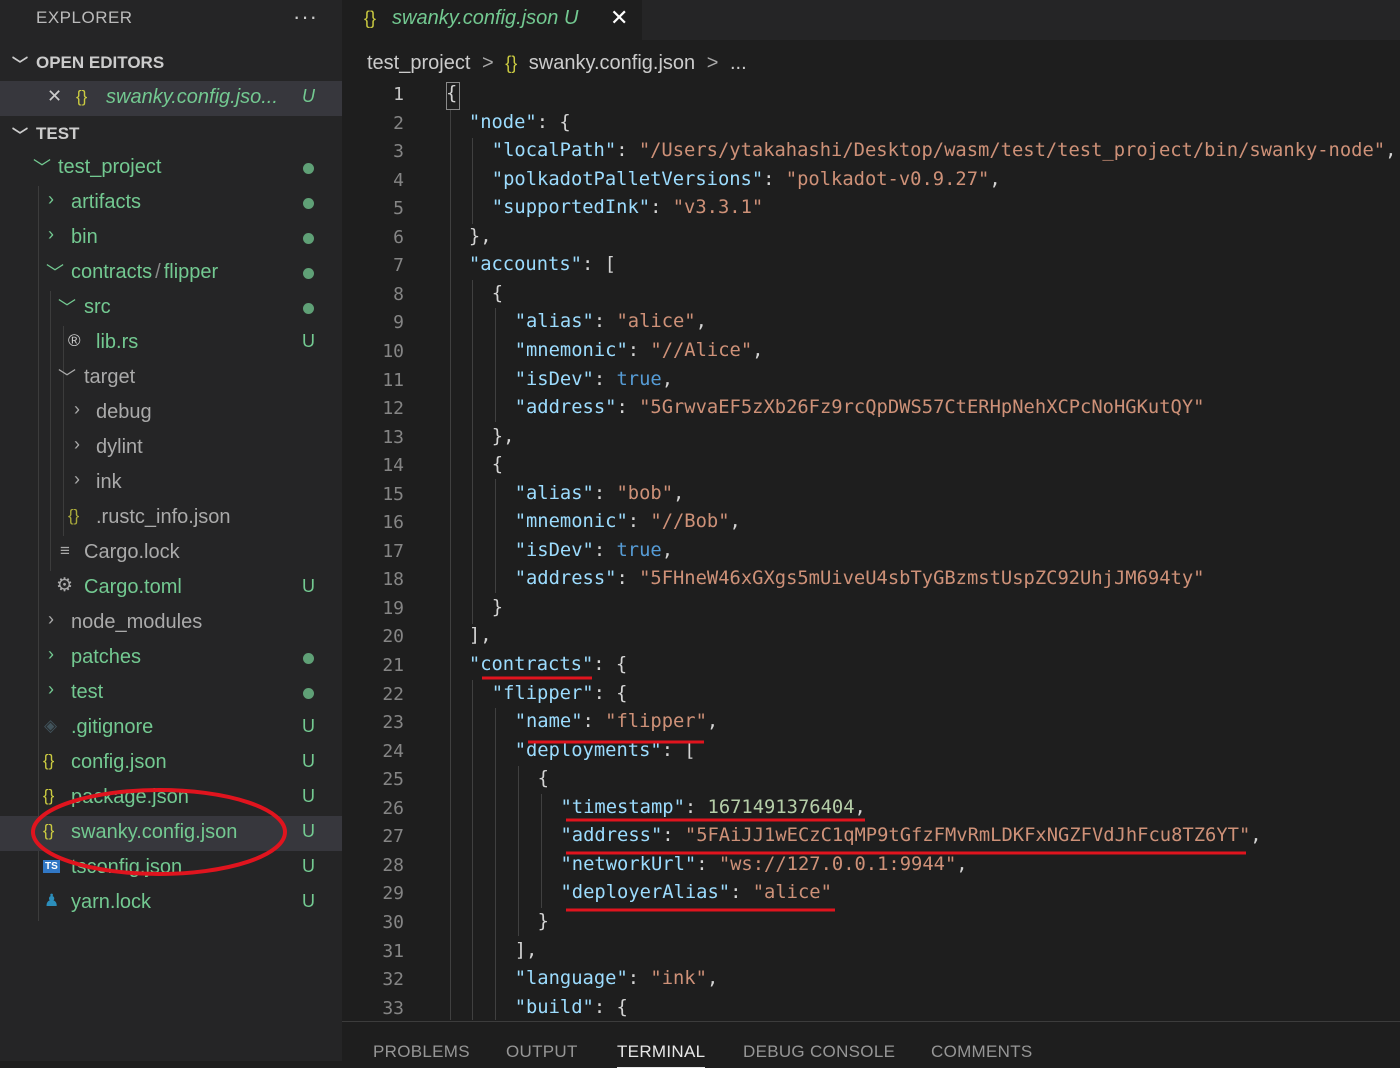  I want to click on tree-file-gitignore: ◈ .gitignore U, so click(171, 728).